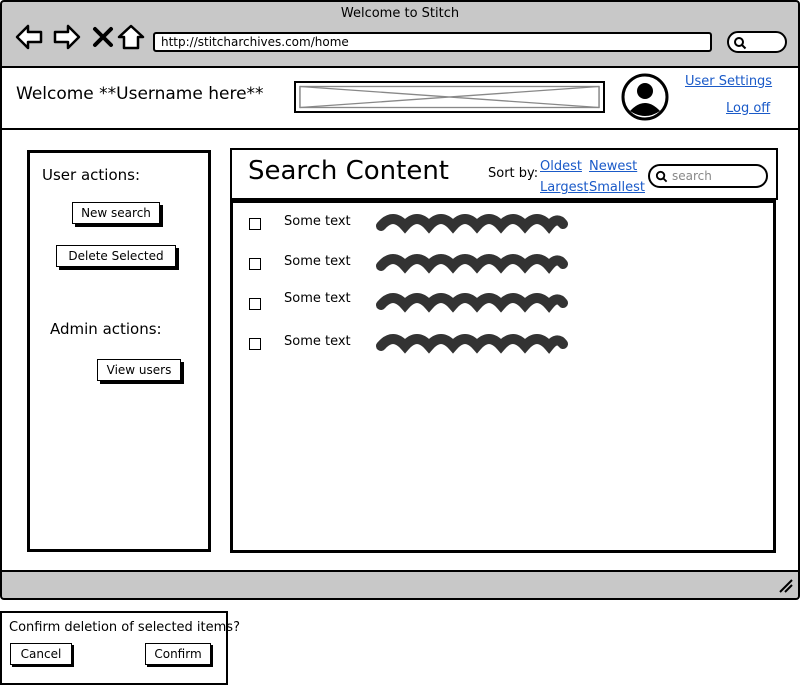 The image size is (800, 685). Describe the element at coordinates (728, 81) in the screenshot. I see `user-settings-link: User Settings` at that location.